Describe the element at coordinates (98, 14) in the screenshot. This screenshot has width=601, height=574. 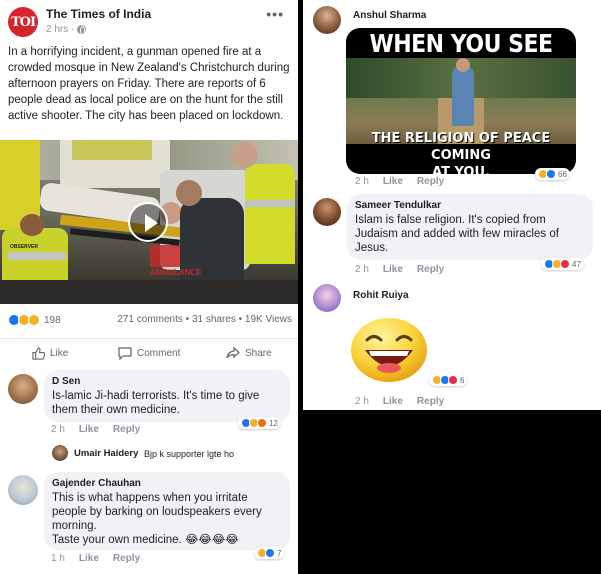
I see `page-name-link: The Times of India` at that location.